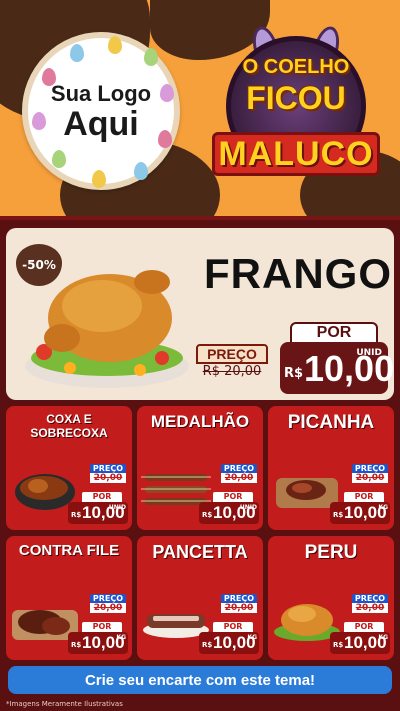 This screenshot has width=400, height=711. What do you see at coordinates (200, 598) in the screenshot?
I see `product-tile: PANCETTA PREÇO 20,00 POR R$ 10,00 KG` at bounding box center [200, 598].